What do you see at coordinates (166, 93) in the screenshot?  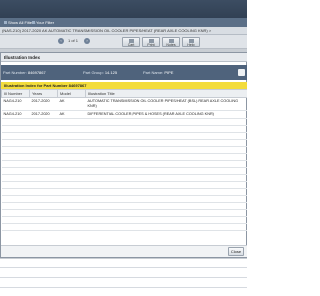 I see `column-header-illustration-title: Illustration Title` at bounding box center [166, 93].